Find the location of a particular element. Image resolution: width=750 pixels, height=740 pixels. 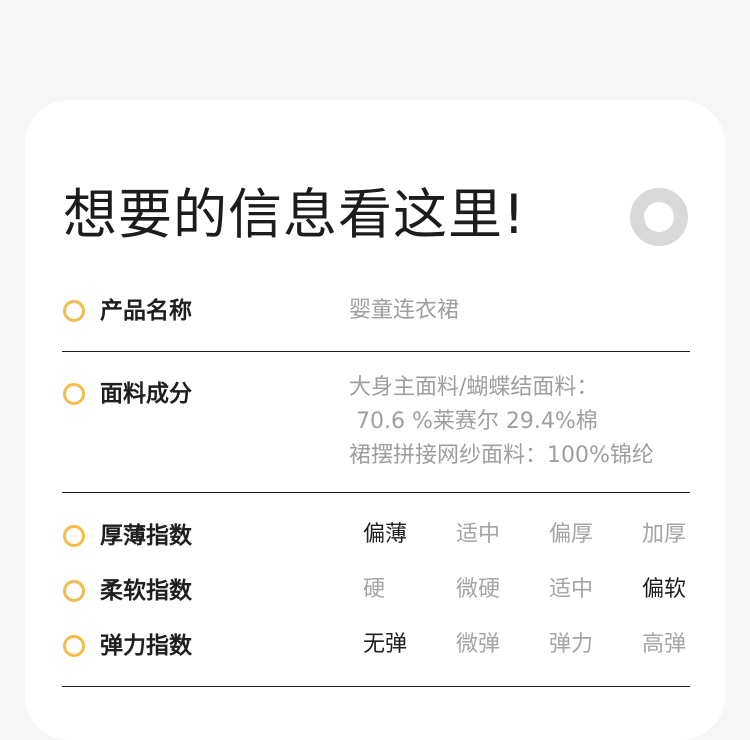

fabric-line-2: 70.6 %莱赛尔 29.4%棉 is located at coordinates (473, 421).